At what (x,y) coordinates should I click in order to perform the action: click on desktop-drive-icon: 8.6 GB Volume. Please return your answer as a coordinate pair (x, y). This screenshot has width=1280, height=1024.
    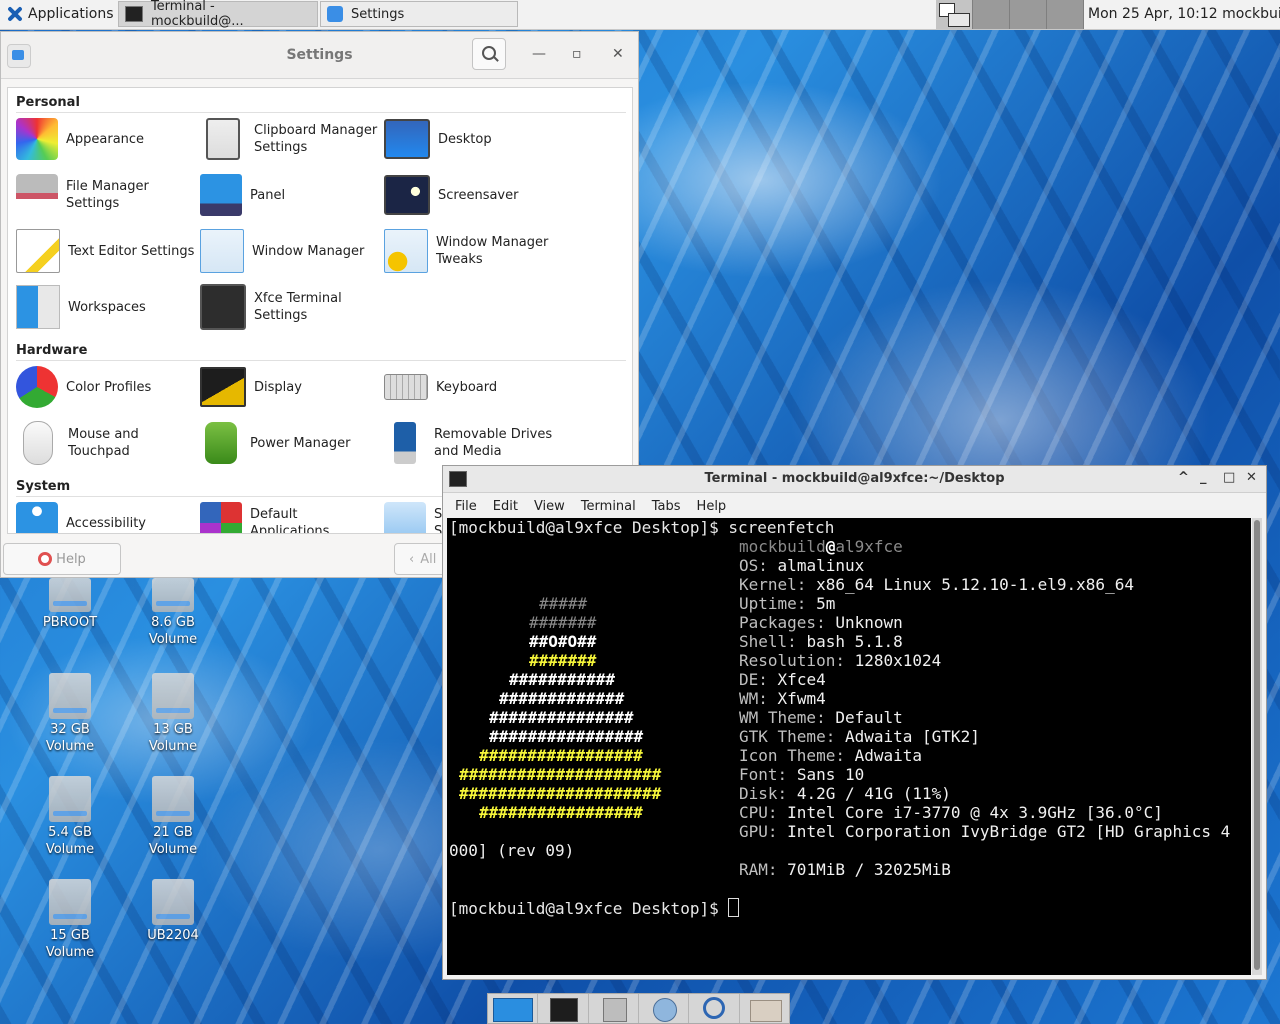
    Looking at the image, I should click on (173, 613).